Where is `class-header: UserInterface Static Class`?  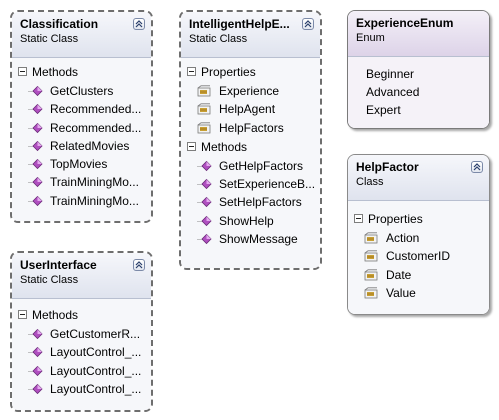 class-header: UserInterface Static Class is located at coordinates (81, 276).